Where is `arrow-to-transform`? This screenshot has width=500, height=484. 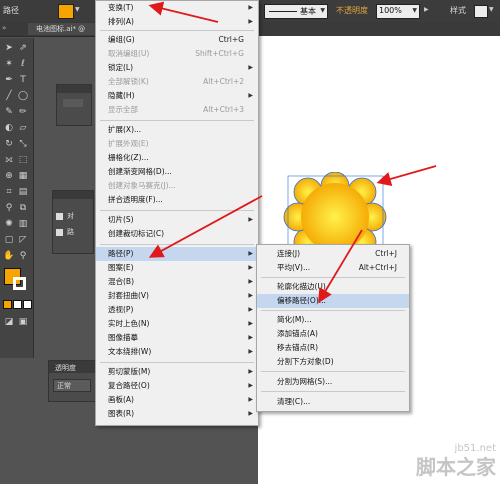
arrow-to-transform is located at coordinates (183, 12).